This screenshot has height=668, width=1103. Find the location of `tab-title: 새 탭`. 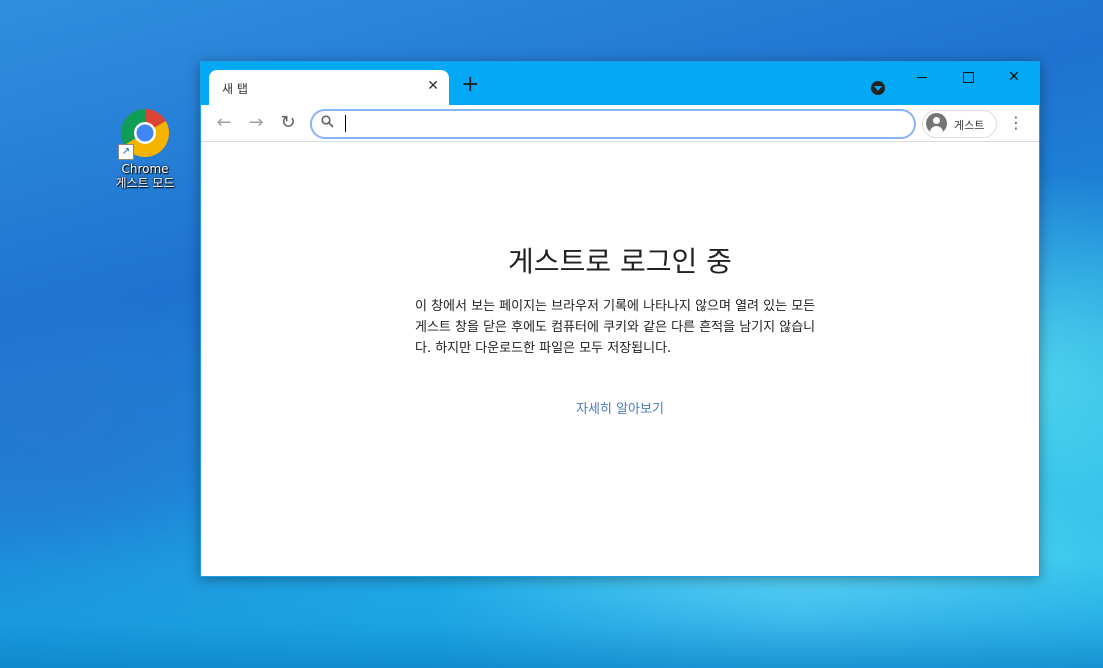

tab-title: 새 탭 is located at coordinates (235, 89).